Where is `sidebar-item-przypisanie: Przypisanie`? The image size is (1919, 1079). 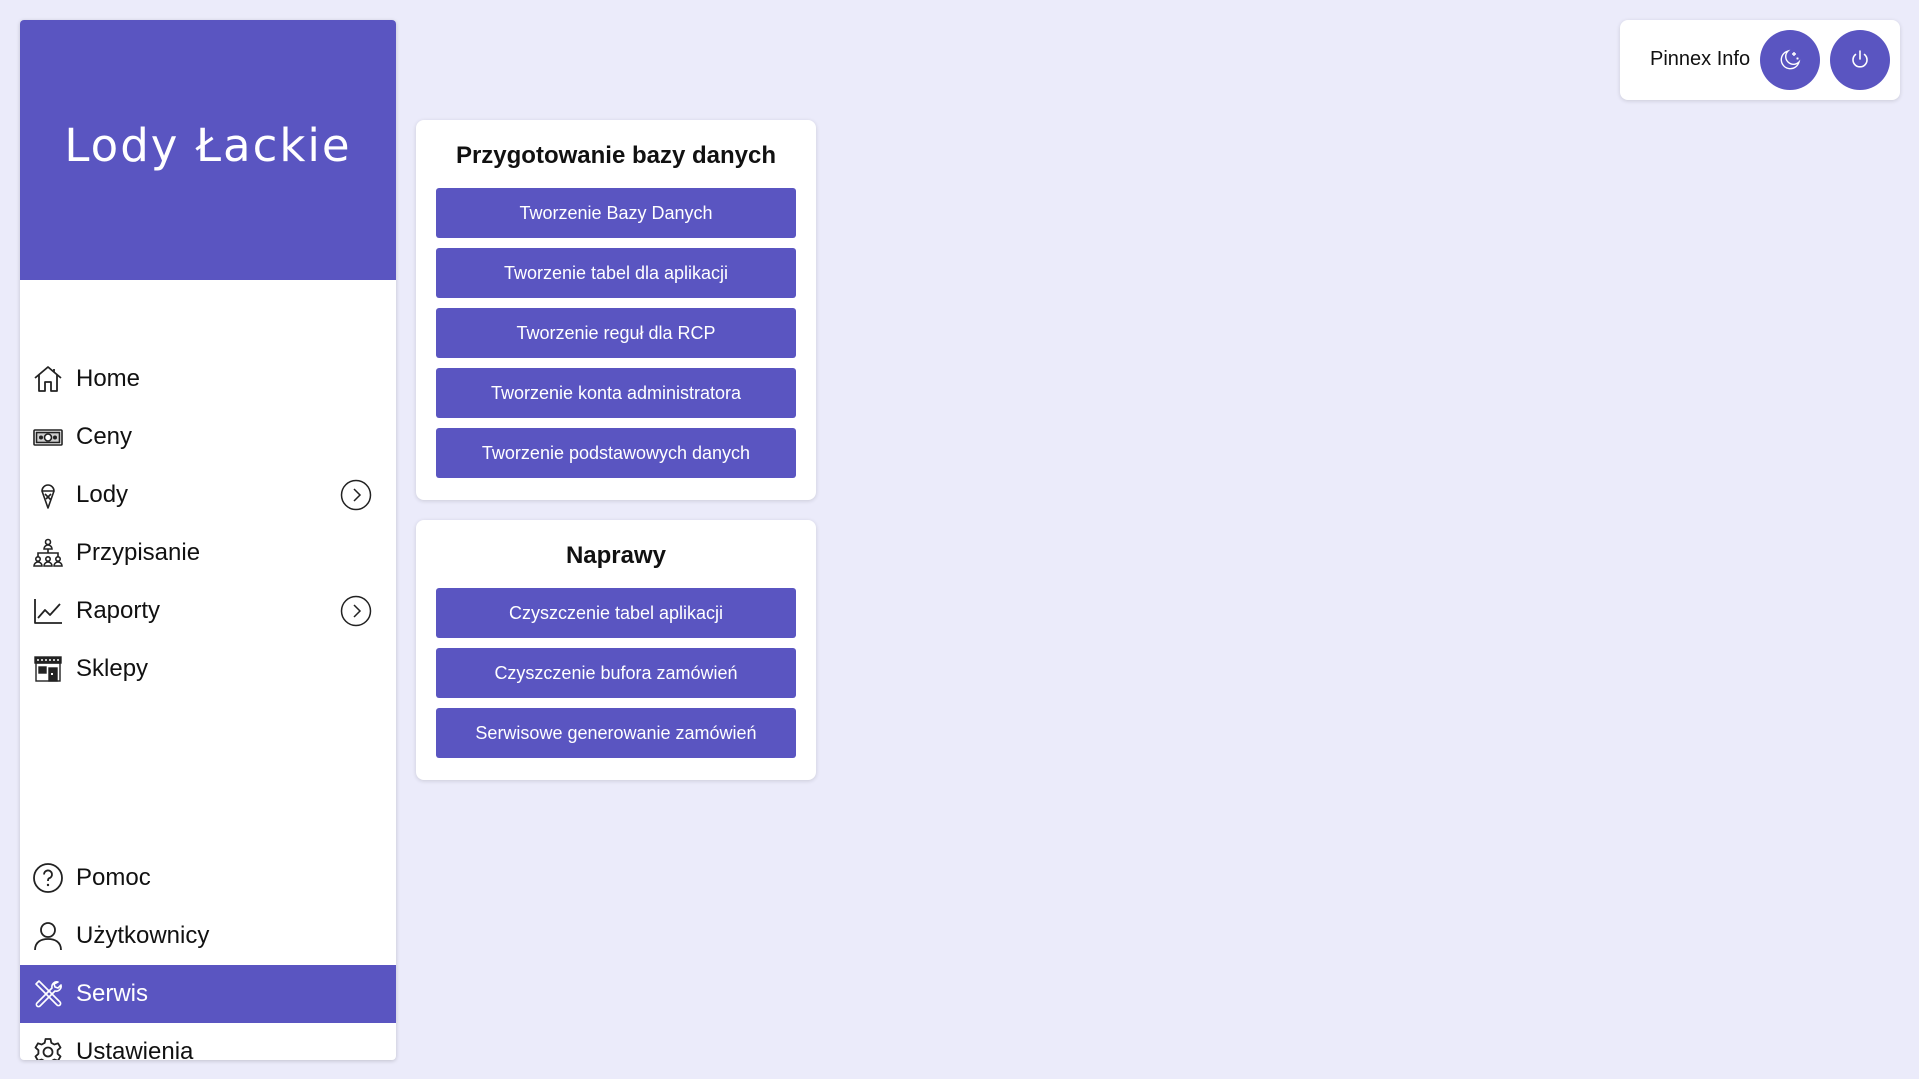 sidebar-item-przypisanie: Przypisanie is located at coordinates (208, 553).